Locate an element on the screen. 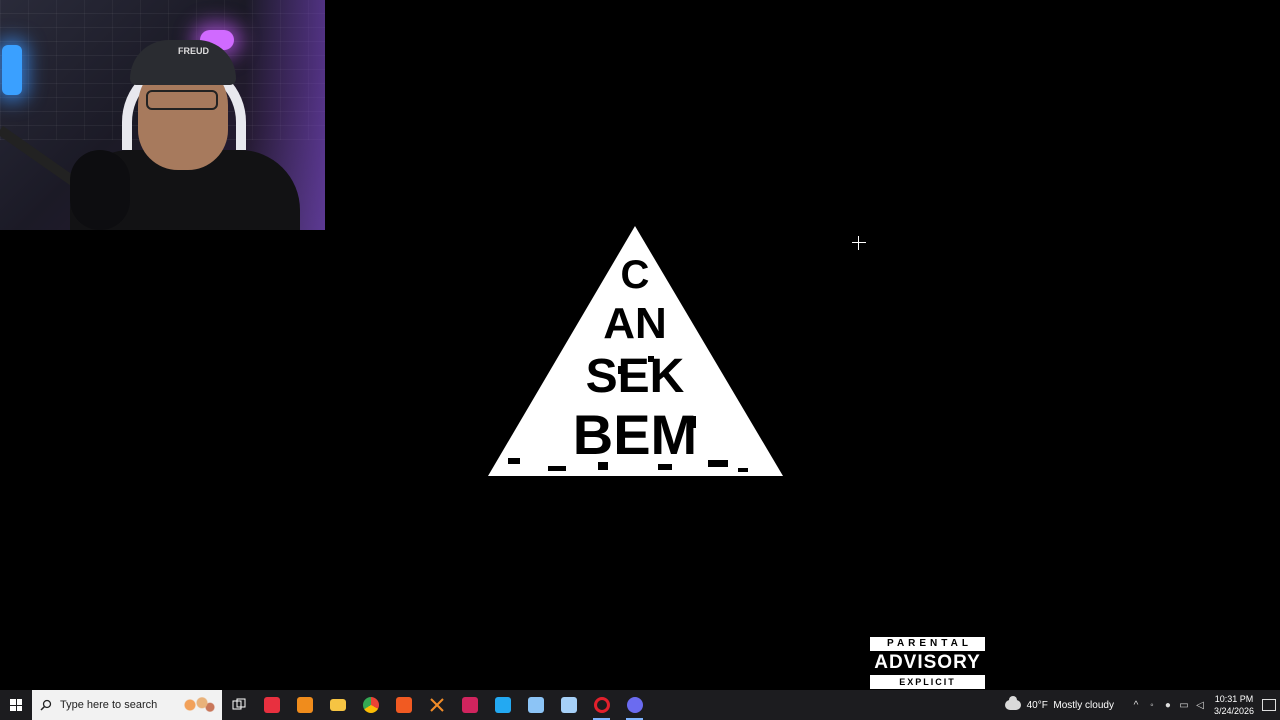 Image resolution: width=1280 pixels, height=720 pixels. search-placeholder: Type here to search is located at coordinates (109, 705).